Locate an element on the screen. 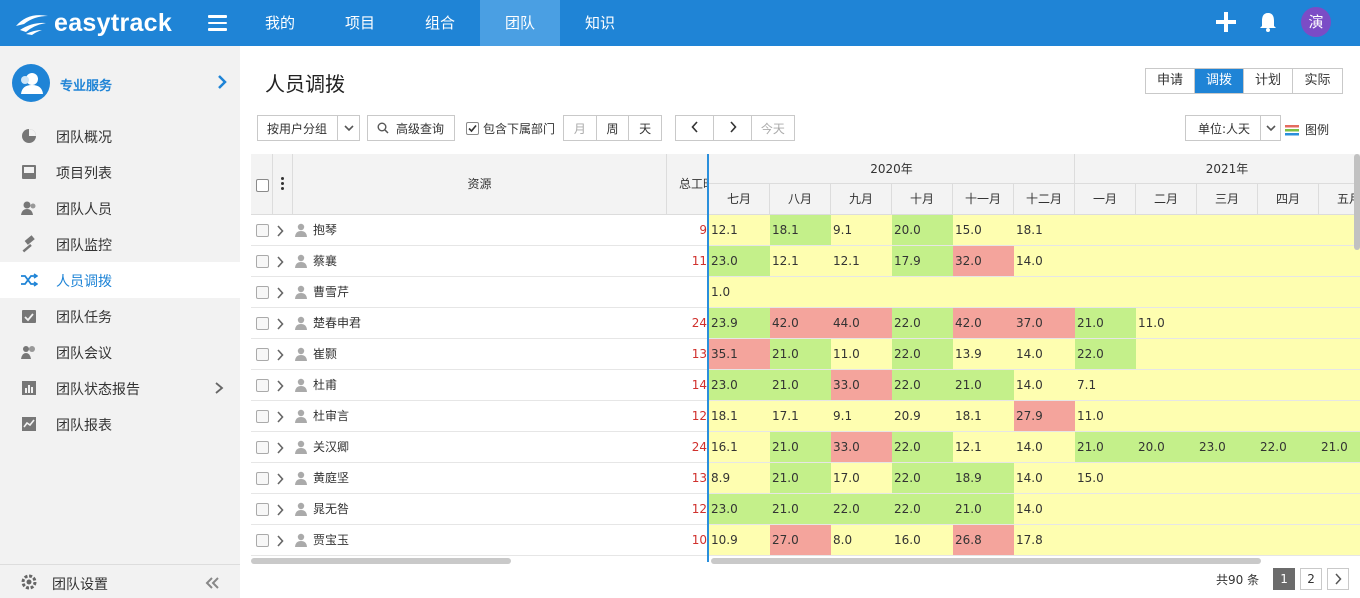 Image resolution: width=1360 pixels, height=598 pixels. granularity-1: 周 is located at coordinates (613, 128).